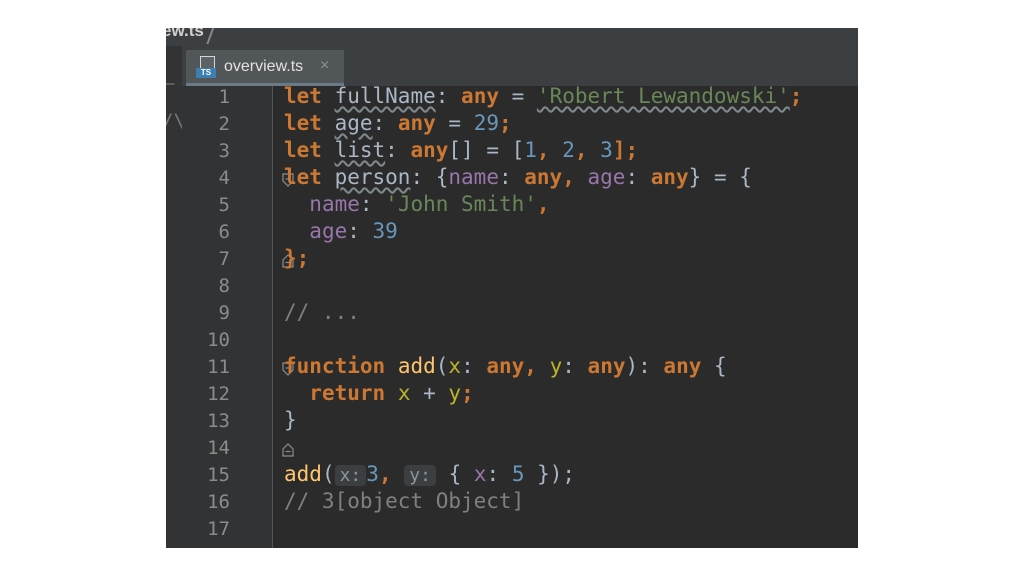  Describe the element at coordinates (272, 317) in the screenshot. I see `gutter-divider` at that location.